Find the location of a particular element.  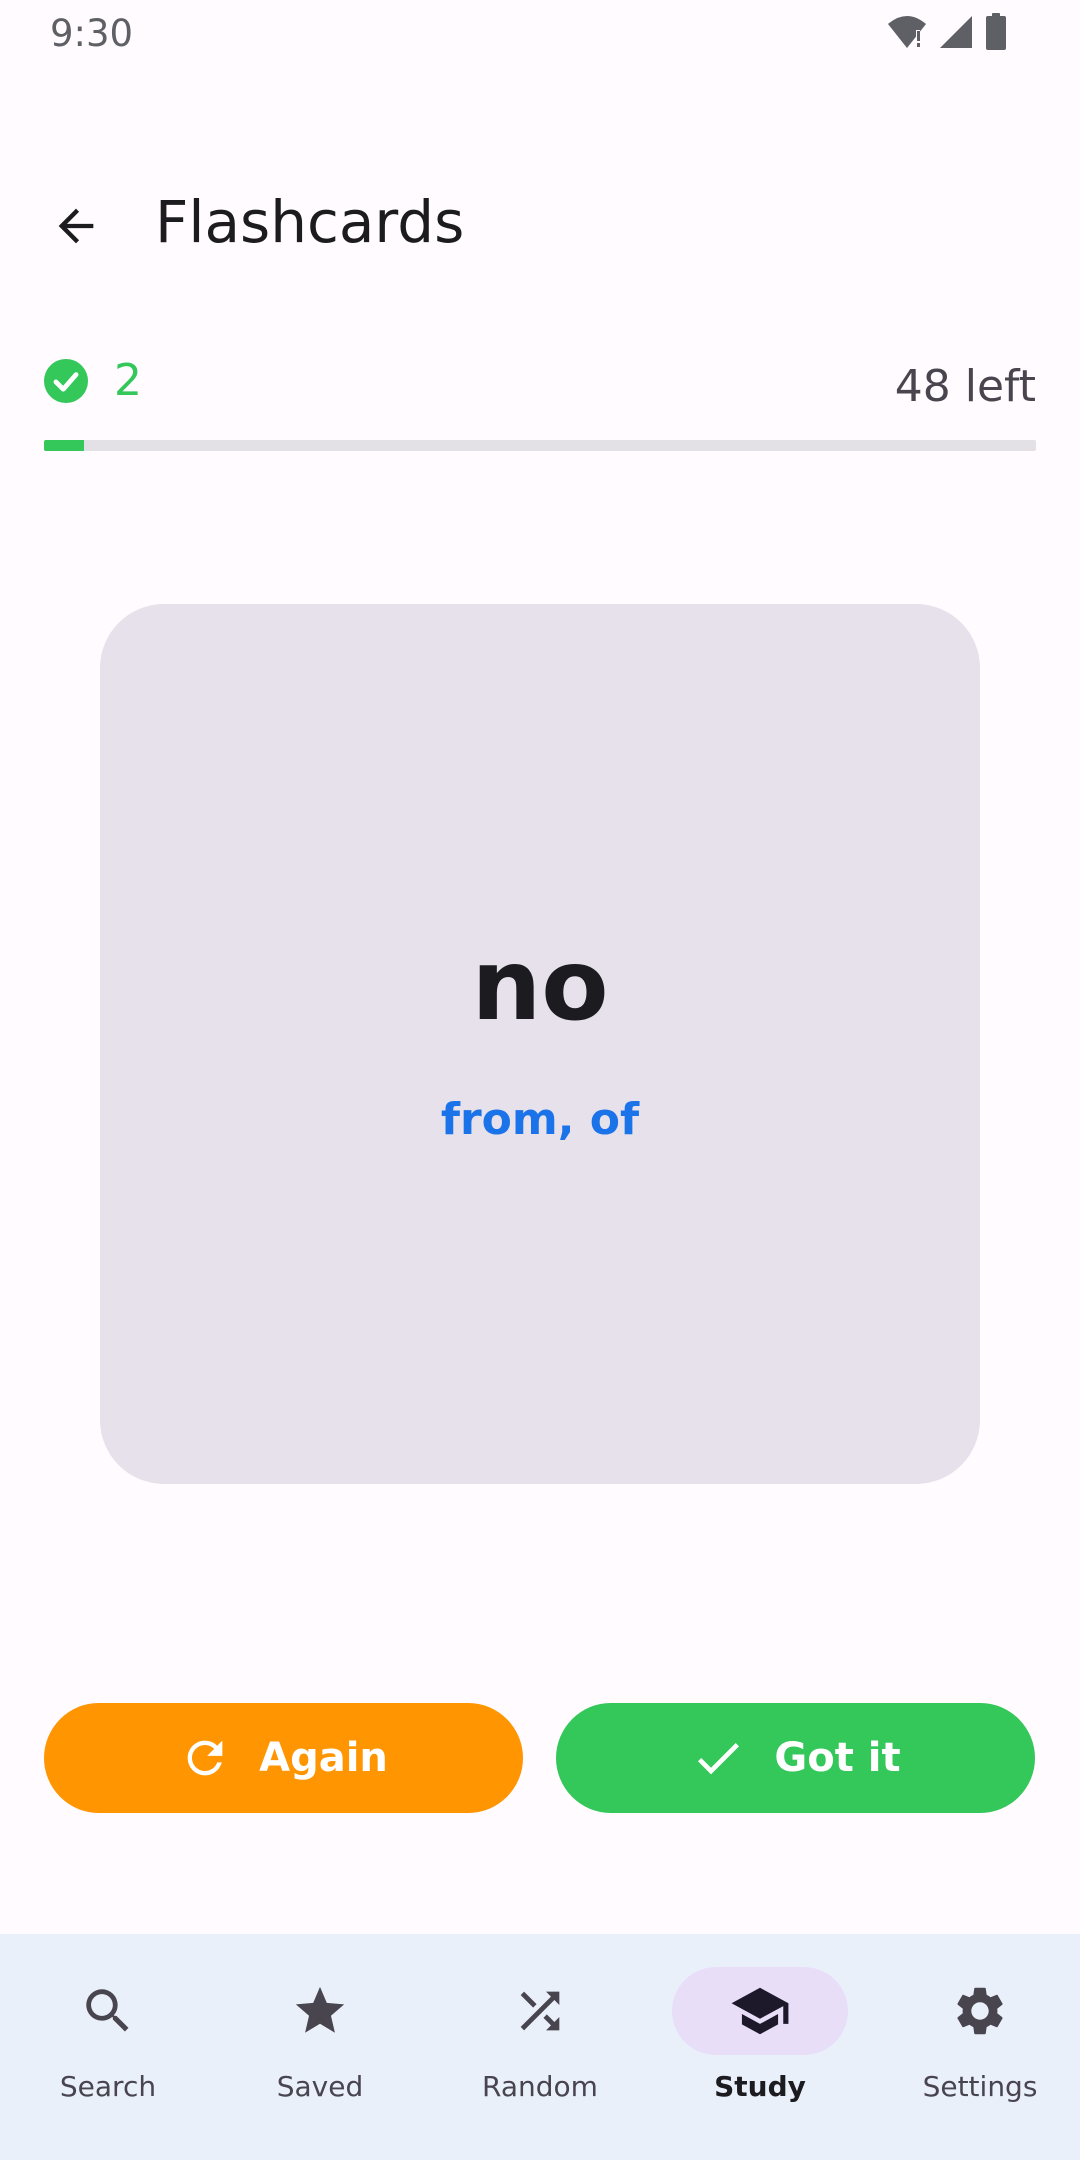

check-circle-icon is located at coordinates (66, 380).